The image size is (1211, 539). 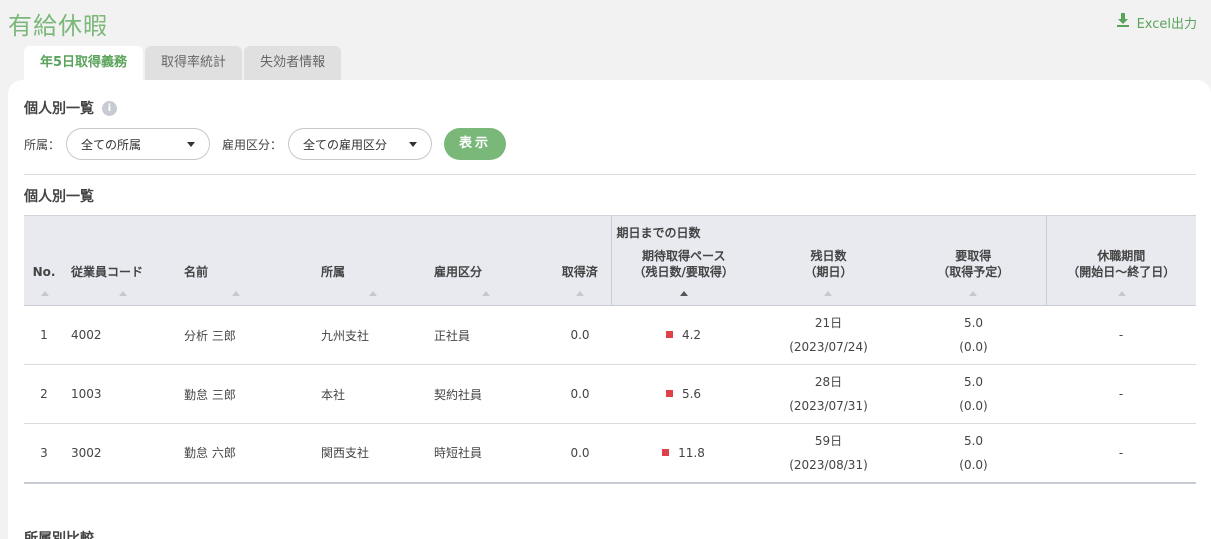 What do you see at coordinates (120, 260) in the screenshot?
I see `col-employee-code: 従業員コード` at bounding box center [120, 260].